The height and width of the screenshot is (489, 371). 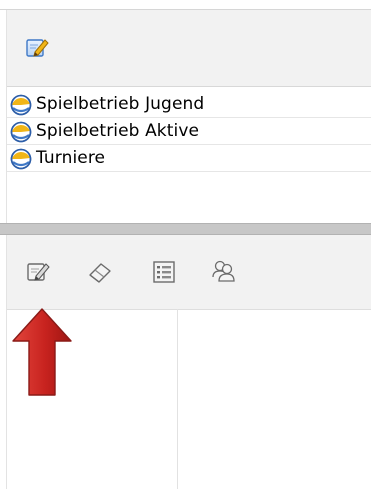 I want to click on panel-splitter, so click(x=185, y=229).